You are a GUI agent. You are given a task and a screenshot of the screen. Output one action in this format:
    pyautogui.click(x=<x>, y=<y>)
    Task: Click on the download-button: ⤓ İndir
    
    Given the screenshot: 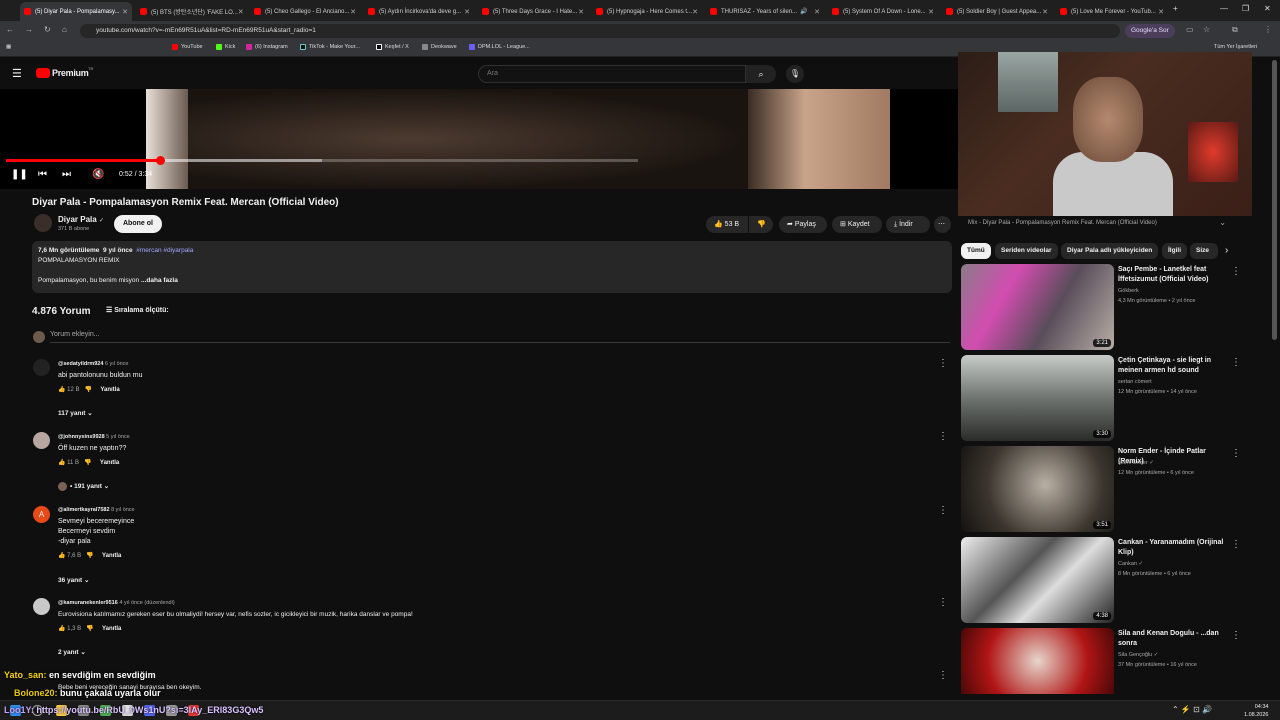 What is the action you would take?
    pyautogui.click(x=908, y=224)
    